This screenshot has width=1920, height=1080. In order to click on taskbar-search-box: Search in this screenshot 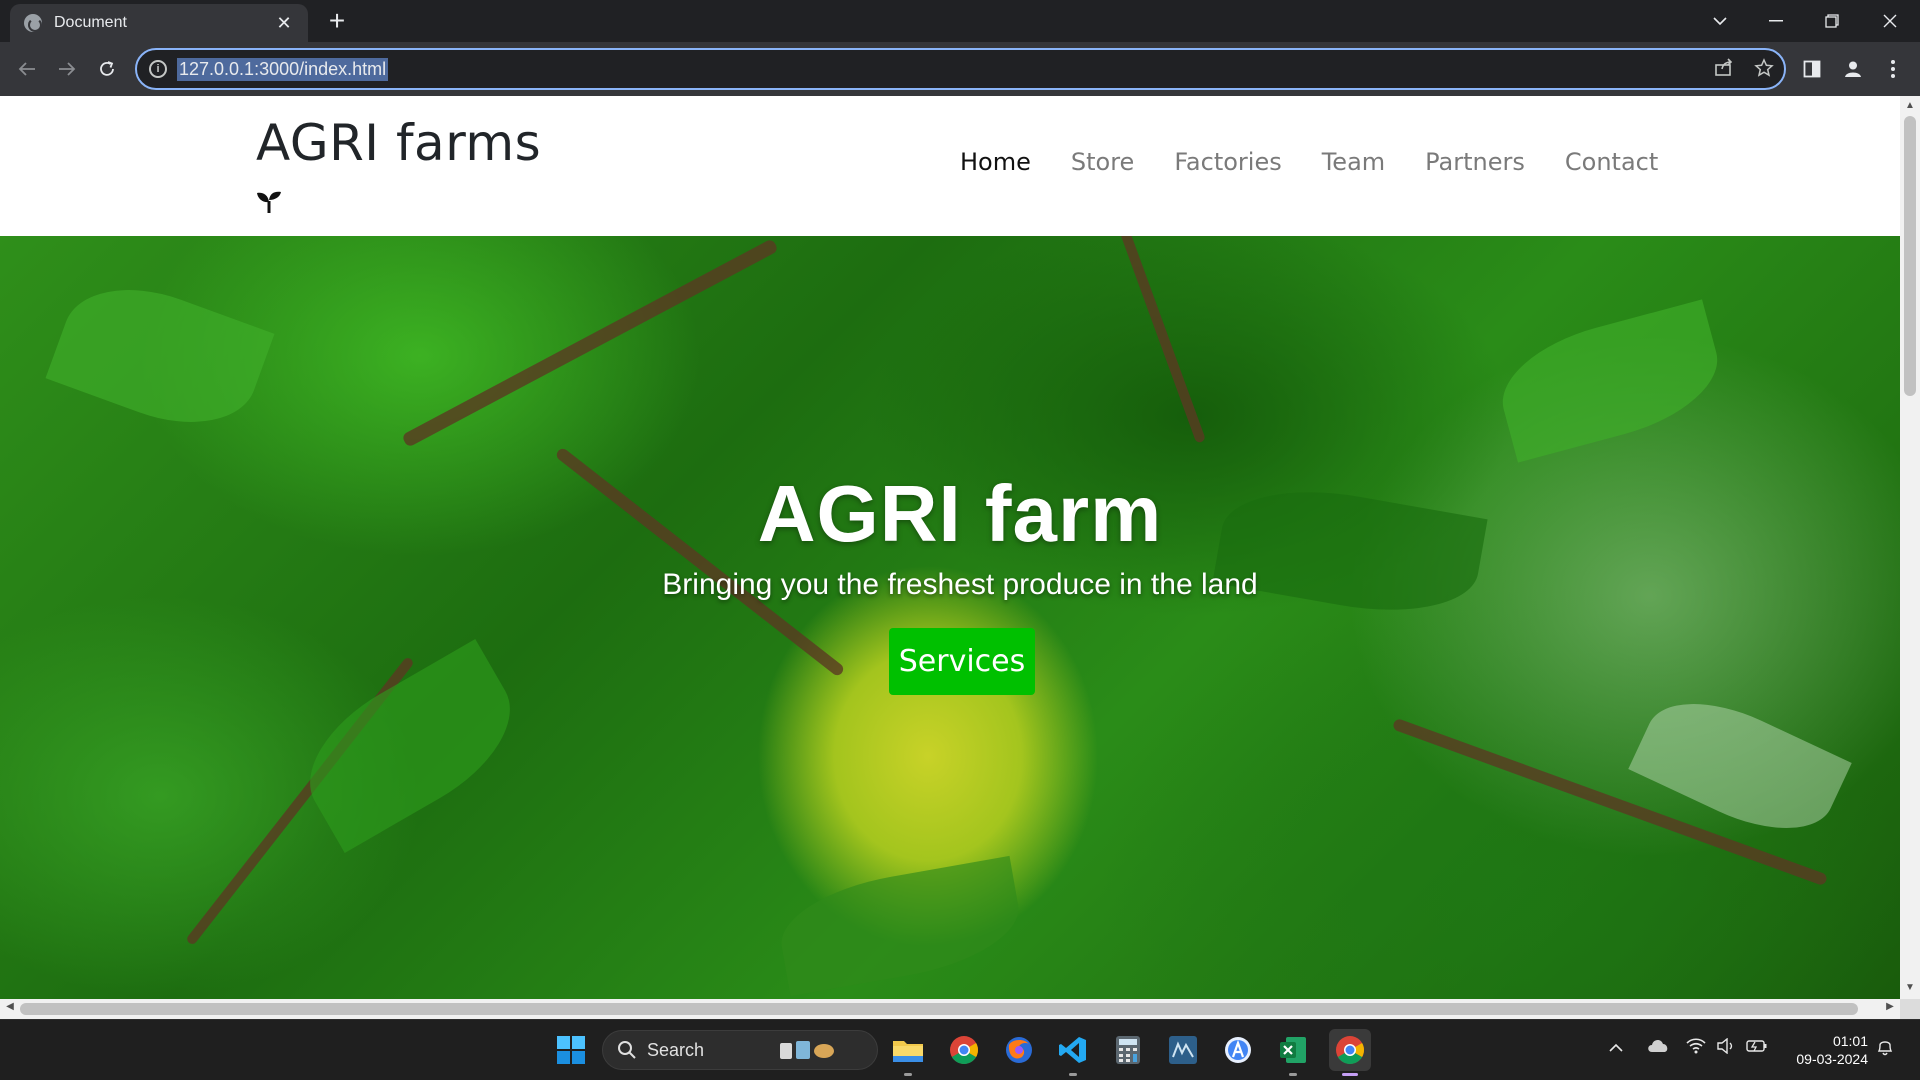, I will do `click(740, 1050)`.